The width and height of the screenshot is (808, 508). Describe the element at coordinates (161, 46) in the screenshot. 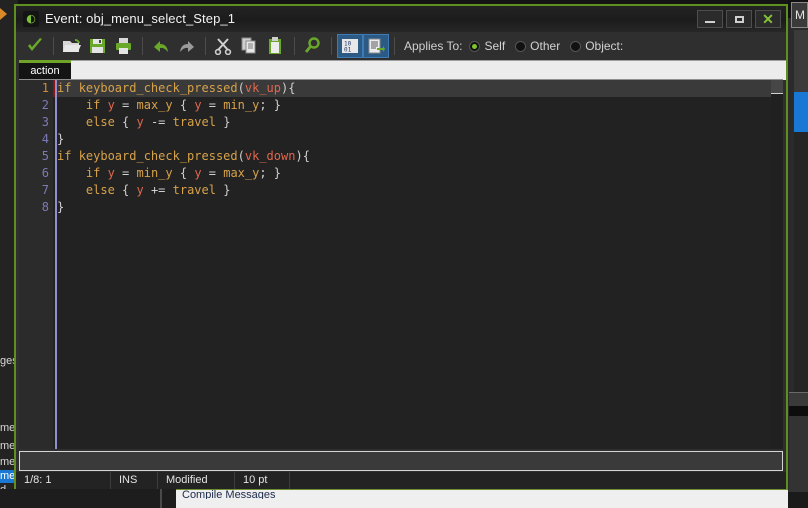

I see `undo-button` at that location.